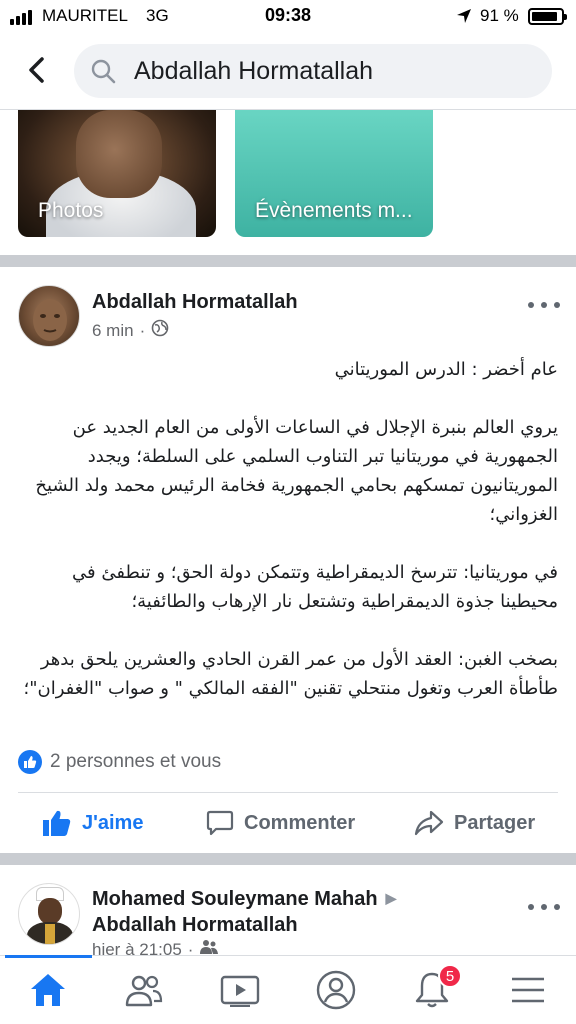 The image size is (576, 1024). I want to click on photos-tile: Photos, so click(117, 173).